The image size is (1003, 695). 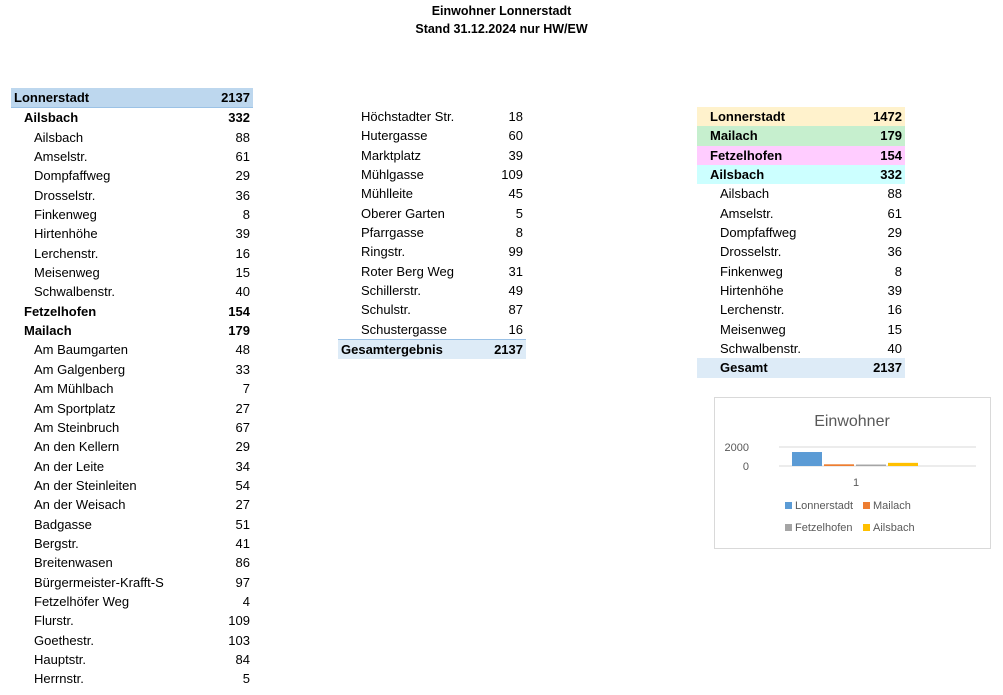 I want to click on left-table-label: Lerchenstr., so click(x=66, y=253).